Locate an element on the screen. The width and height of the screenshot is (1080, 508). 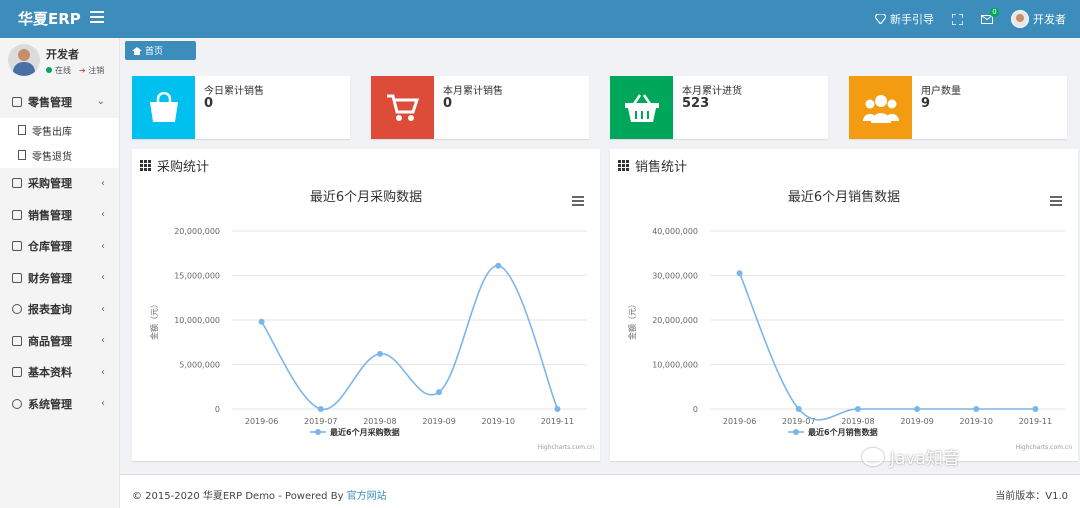
users-icon is located at coordinates (880, 107).